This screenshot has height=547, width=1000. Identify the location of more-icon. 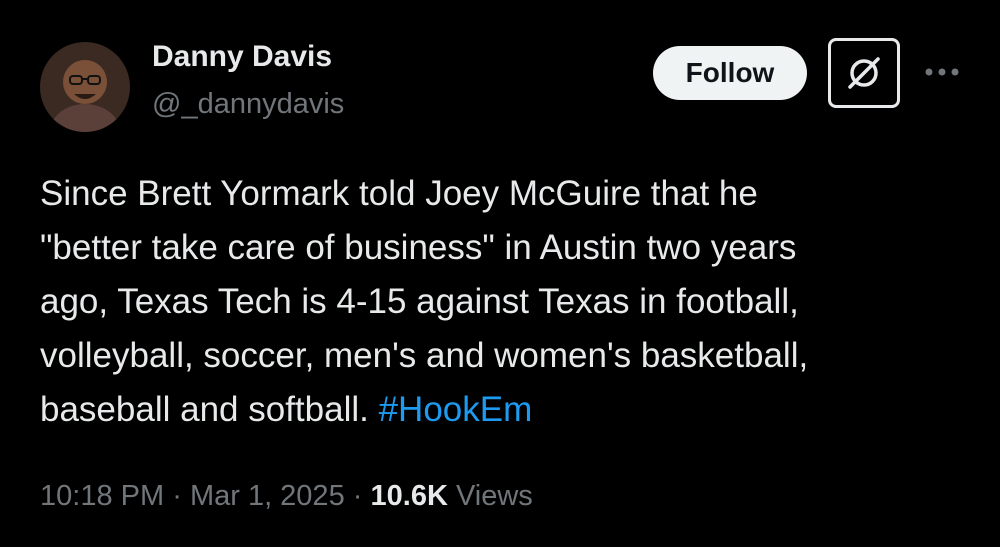
(942, 72).